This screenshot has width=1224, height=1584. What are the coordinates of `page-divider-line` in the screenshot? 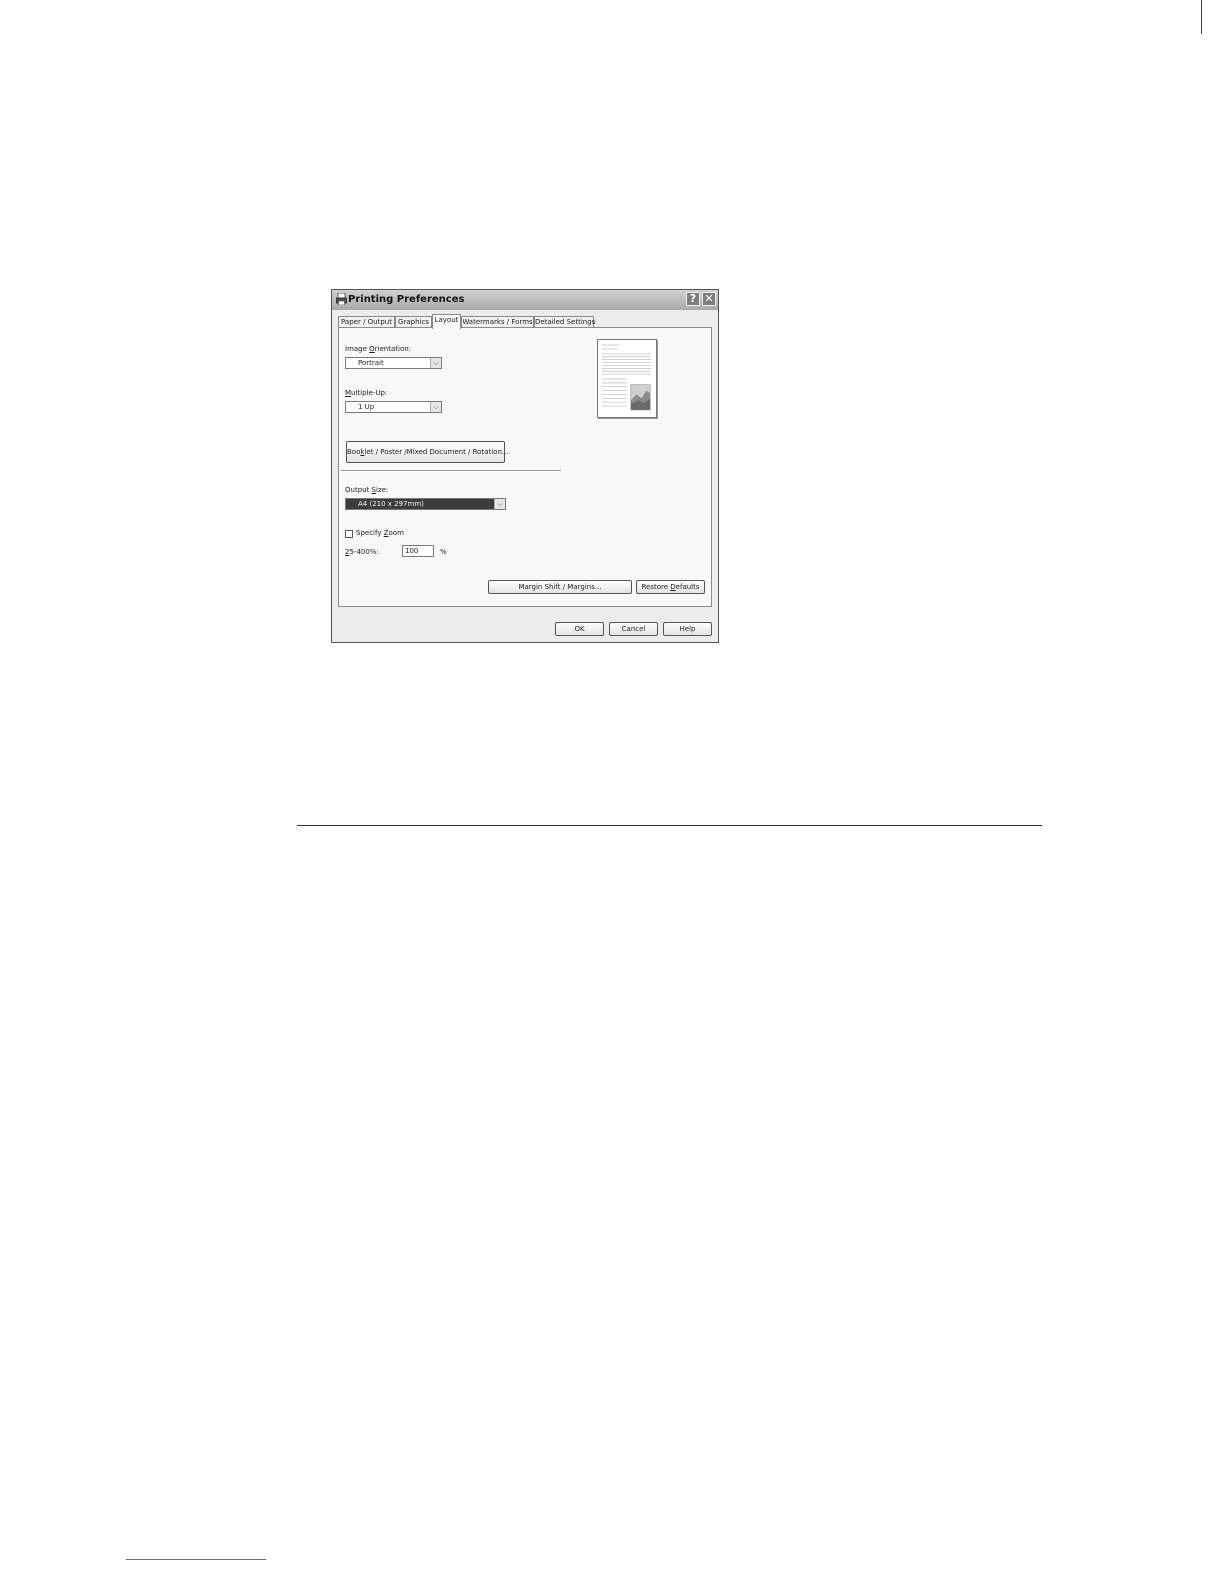 It's located at (669, 825).